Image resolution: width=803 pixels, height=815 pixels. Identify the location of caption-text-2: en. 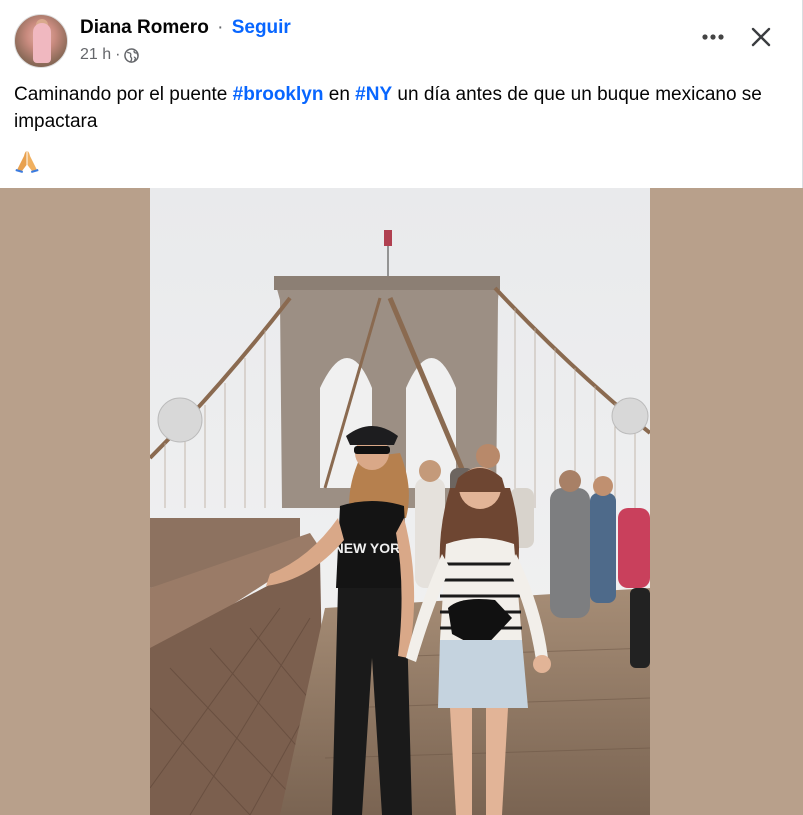
(339, 94).